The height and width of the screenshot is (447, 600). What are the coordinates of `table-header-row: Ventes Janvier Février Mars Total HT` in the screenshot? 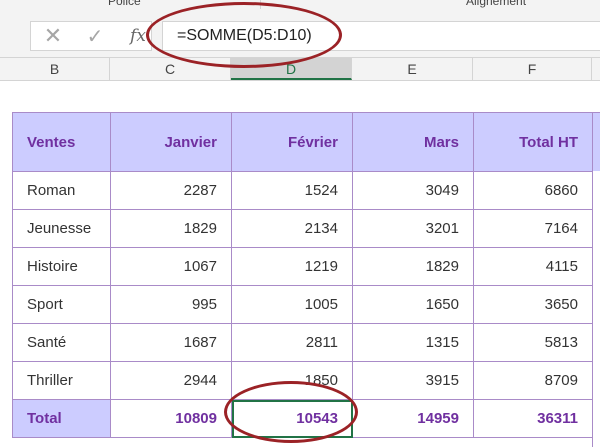 It's located at (302, 142).